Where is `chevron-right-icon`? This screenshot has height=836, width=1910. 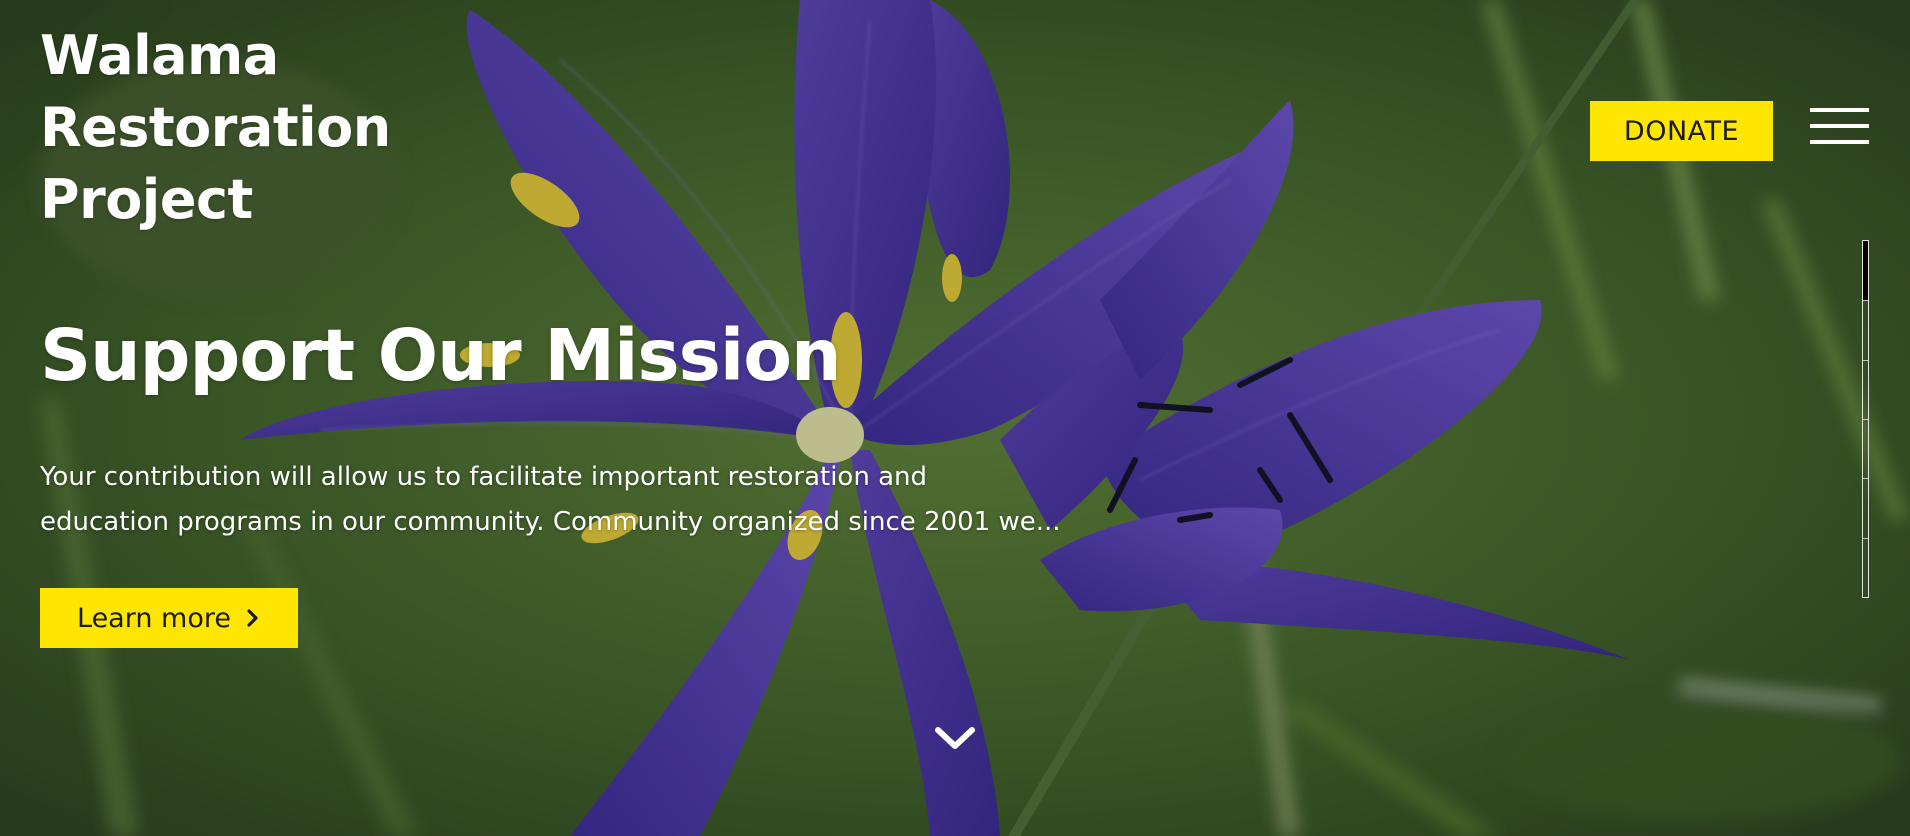 chevron-right-icon is located at coordinates (252, 618).